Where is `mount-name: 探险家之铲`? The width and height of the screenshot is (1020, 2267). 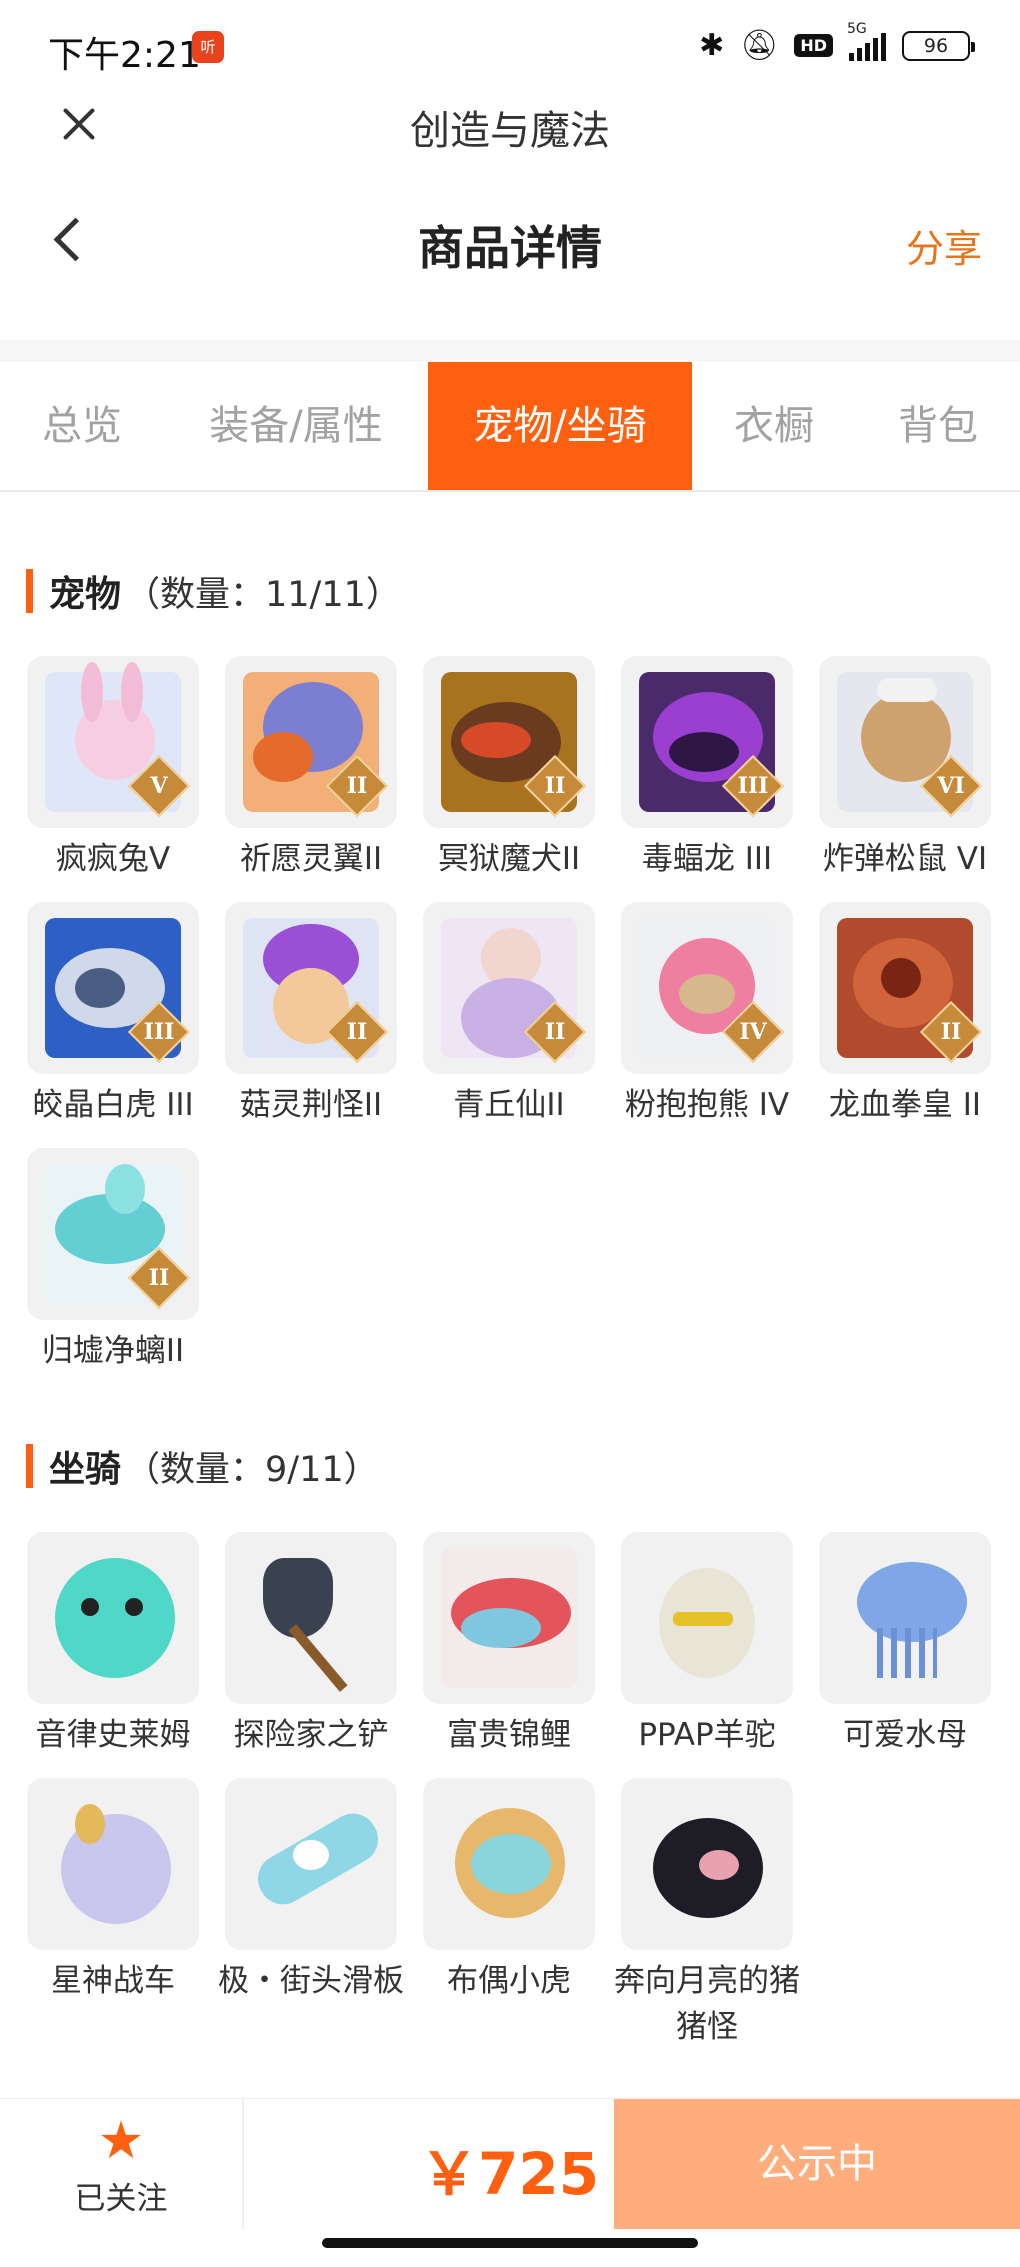
mount-name: 探险家之铲 is located at coordinates (311, 1735).